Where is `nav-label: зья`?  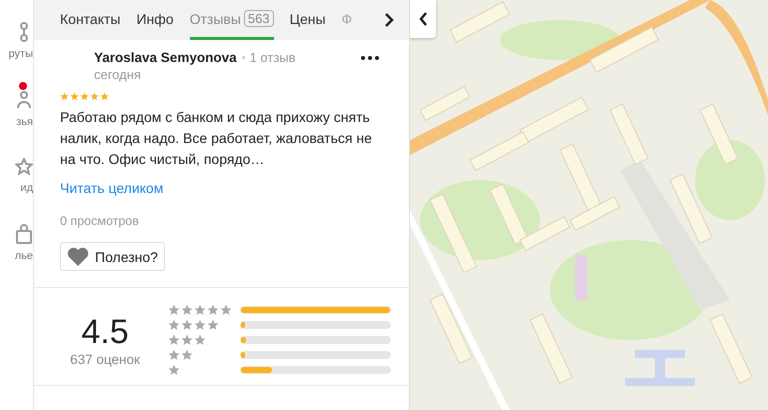 nav-label: зья is located at coordinates (24, 122).